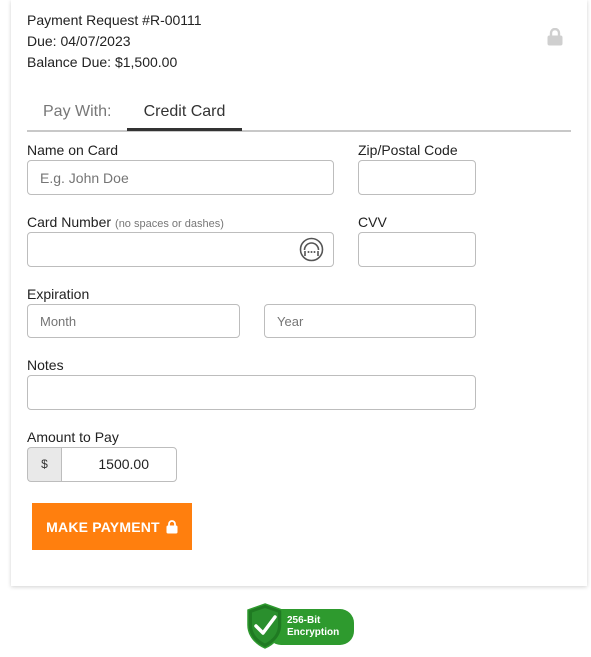 This screenshot has height=657, width=591. Describe the element at coordinates (44, 464) in the screenshot. I see `currency-prefix: $` at that location.